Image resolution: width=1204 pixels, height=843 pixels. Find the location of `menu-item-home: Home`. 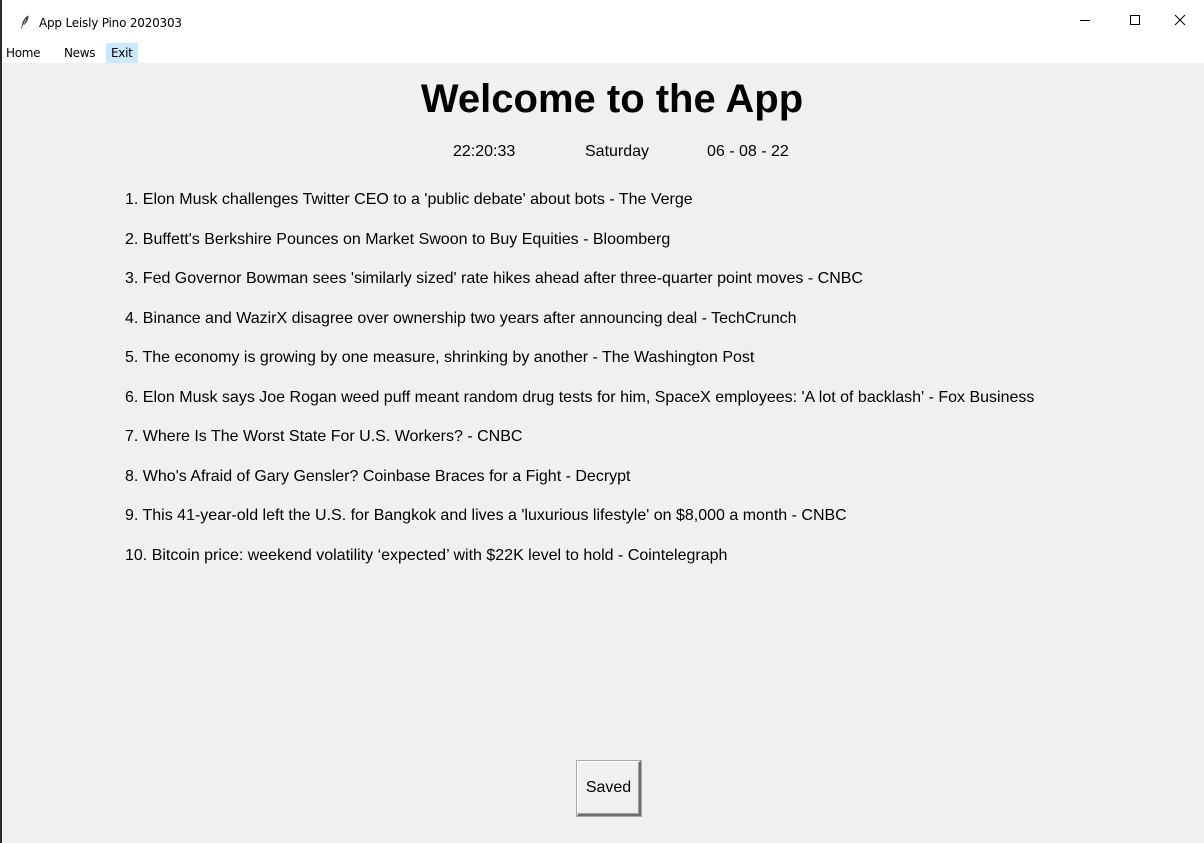

menu-item-home: Home is located at coordinates (23, 53).